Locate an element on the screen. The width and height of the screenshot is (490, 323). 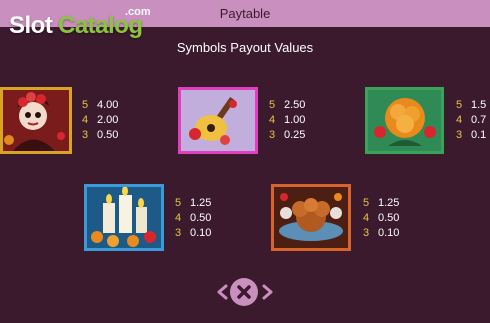
payout-value: 1.5 is located at coordinates (479, 105).